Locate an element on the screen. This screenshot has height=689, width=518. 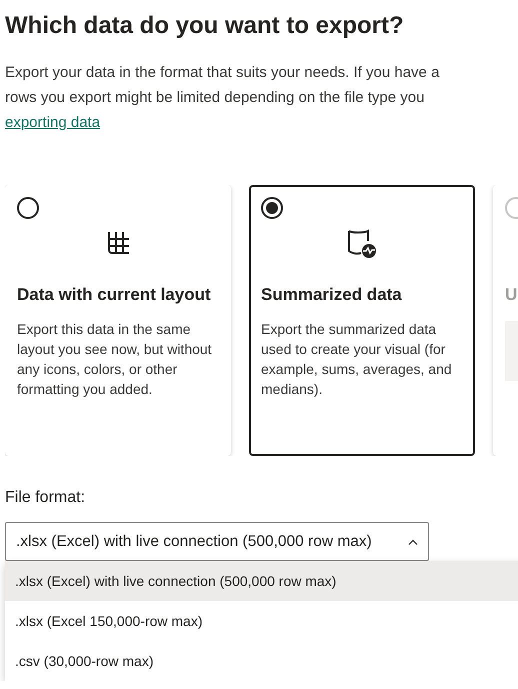
dropdown-option: .xlsx (Excel) with live connection (500,000 row max) is located at coordinates (261, 581).